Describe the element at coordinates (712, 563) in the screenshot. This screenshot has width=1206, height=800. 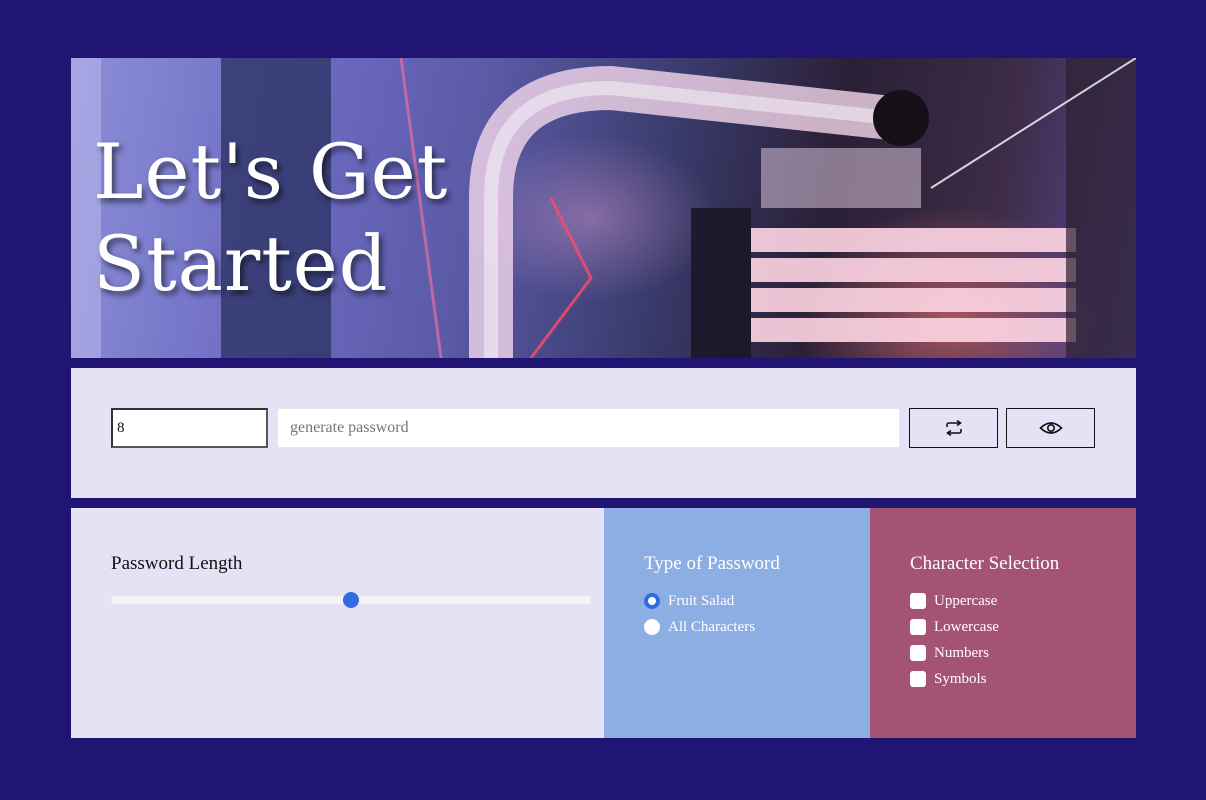
I see `type-heading: Type of Password` at that location.